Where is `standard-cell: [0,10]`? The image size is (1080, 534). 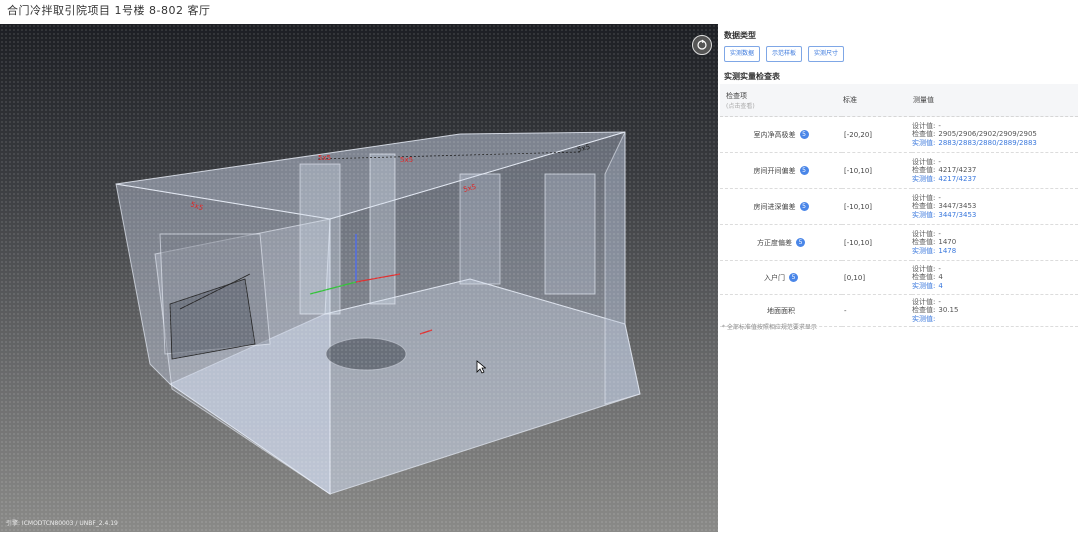
standard-cell: [0,10] is located at coordinates (877, 277).